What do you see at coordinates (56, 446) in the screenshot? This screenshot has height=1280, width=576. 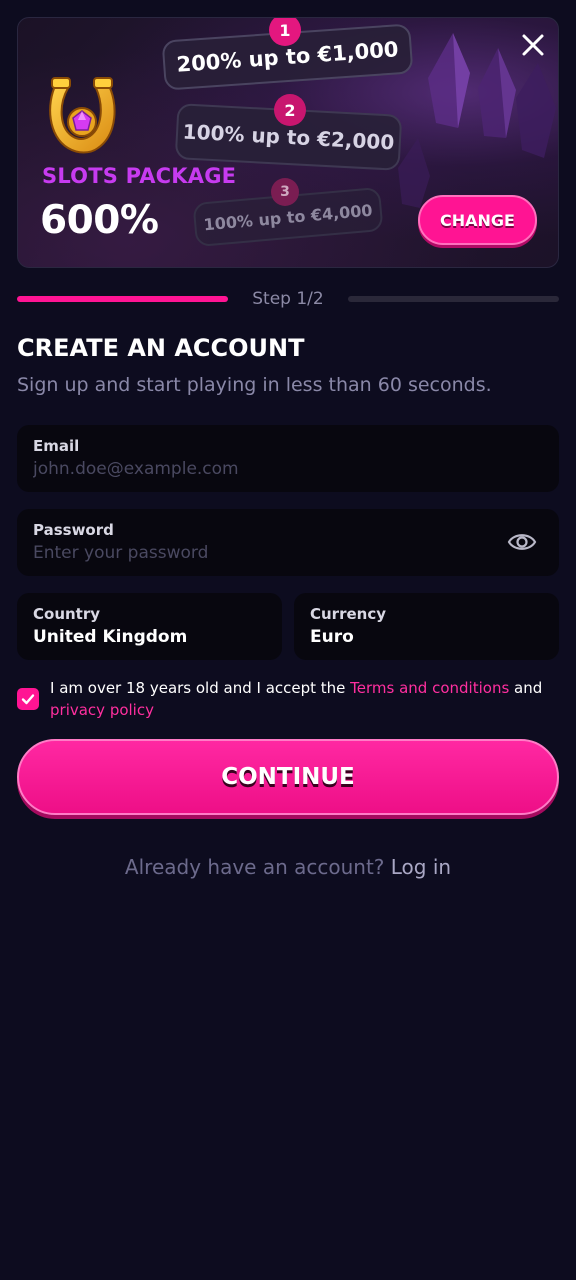 I see `email-label: Email` at bounding box center [56, 446].